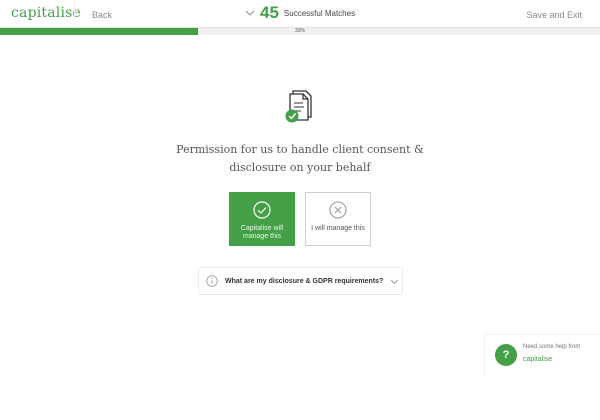  I want to click on option-self-manage: I will manage this, so click(338, 219).